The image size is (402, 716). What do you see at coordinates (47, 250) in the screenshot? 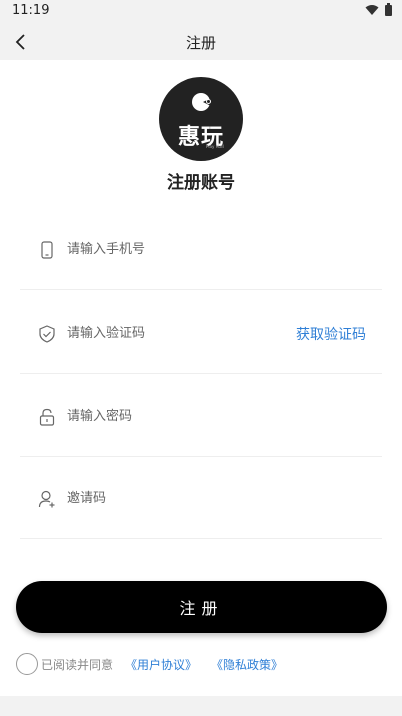
I see `phone-icon` at bounding box center [47, 250].